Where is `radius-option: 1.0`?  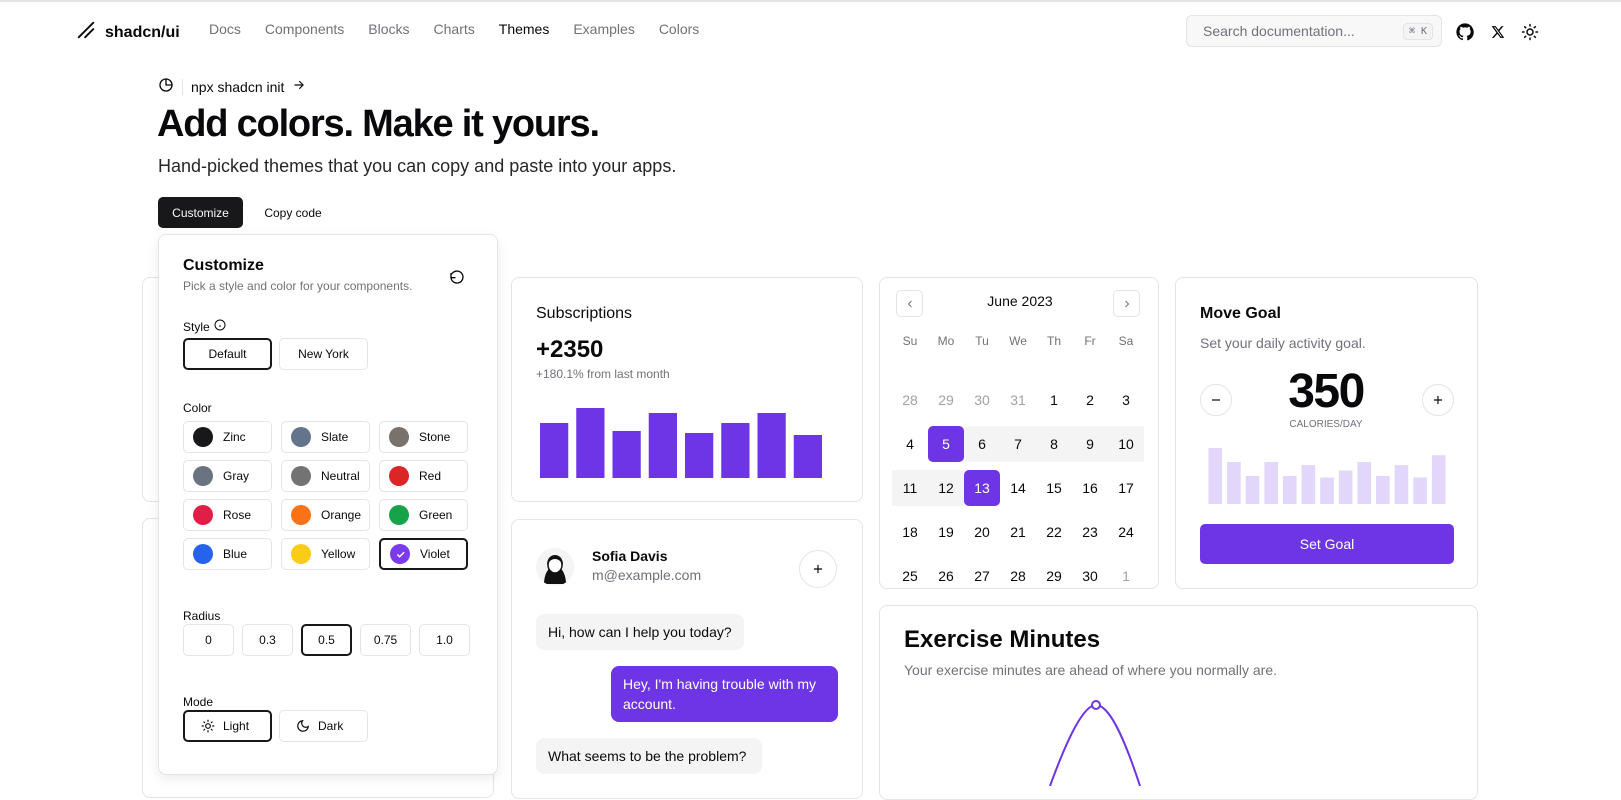
radius-option: 1.0 is located at coordinates (444, 640).